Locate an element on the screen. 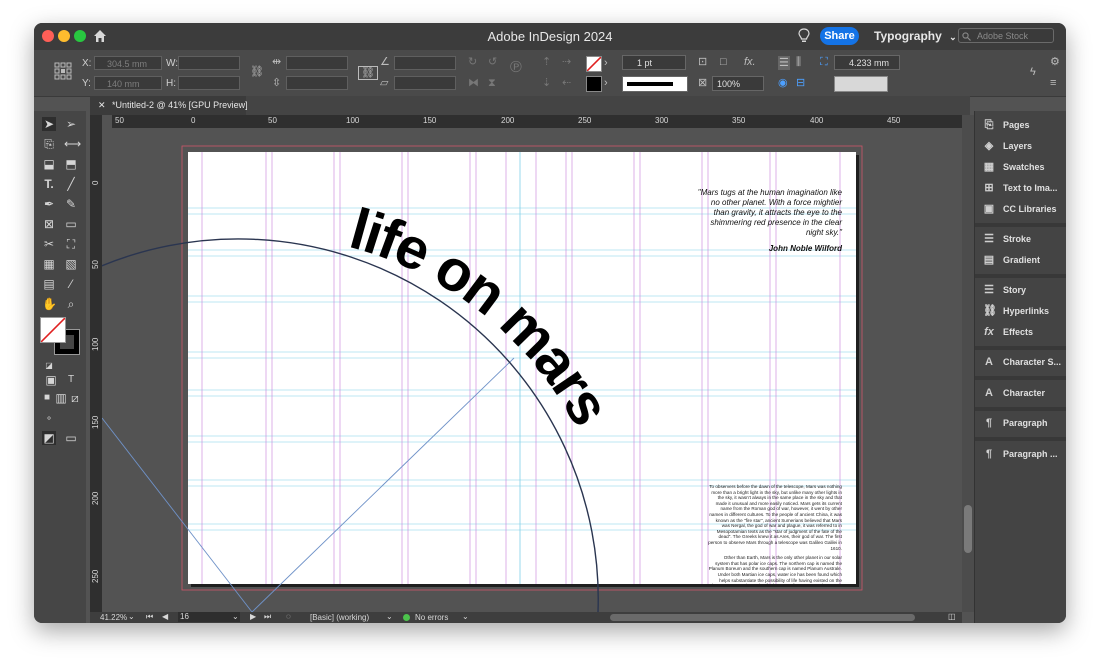 This screenshot has width=1100, height=667. last-page-icon: ⏭ is located at coordinates (267, 617).